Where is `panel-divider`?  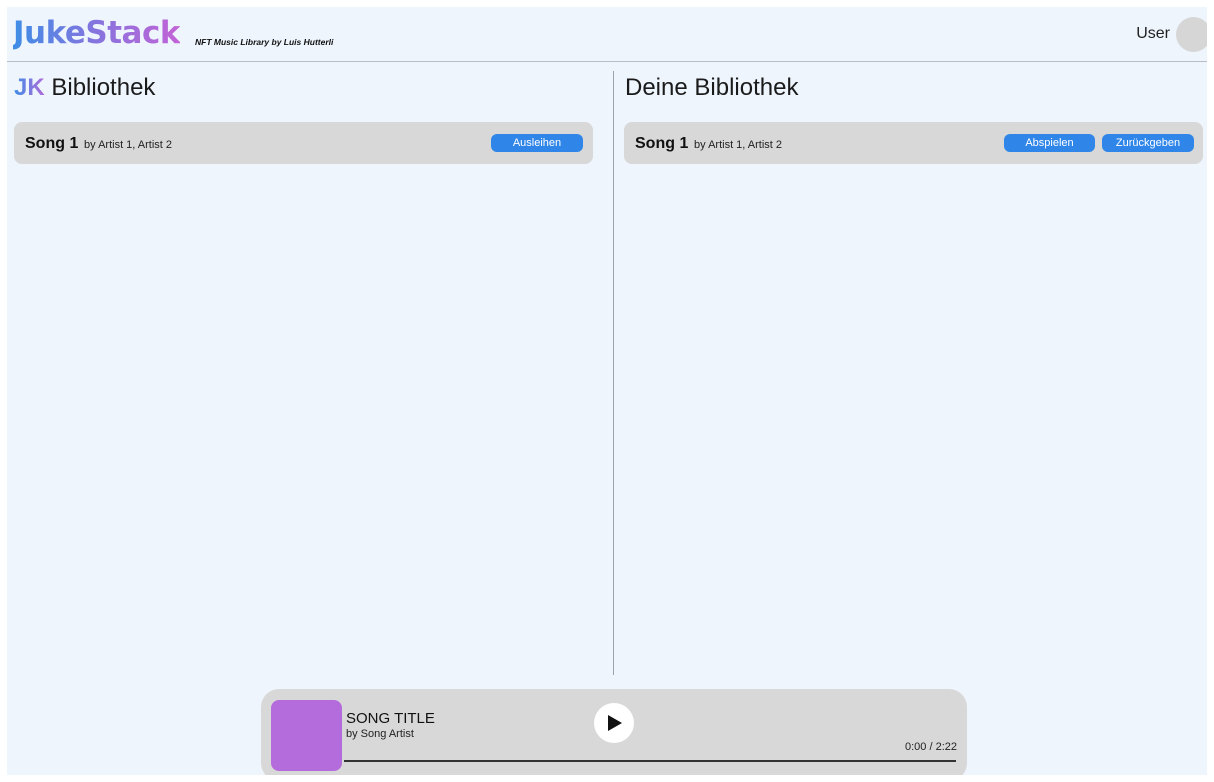
panel-divider is located at coordinates (613, 373).